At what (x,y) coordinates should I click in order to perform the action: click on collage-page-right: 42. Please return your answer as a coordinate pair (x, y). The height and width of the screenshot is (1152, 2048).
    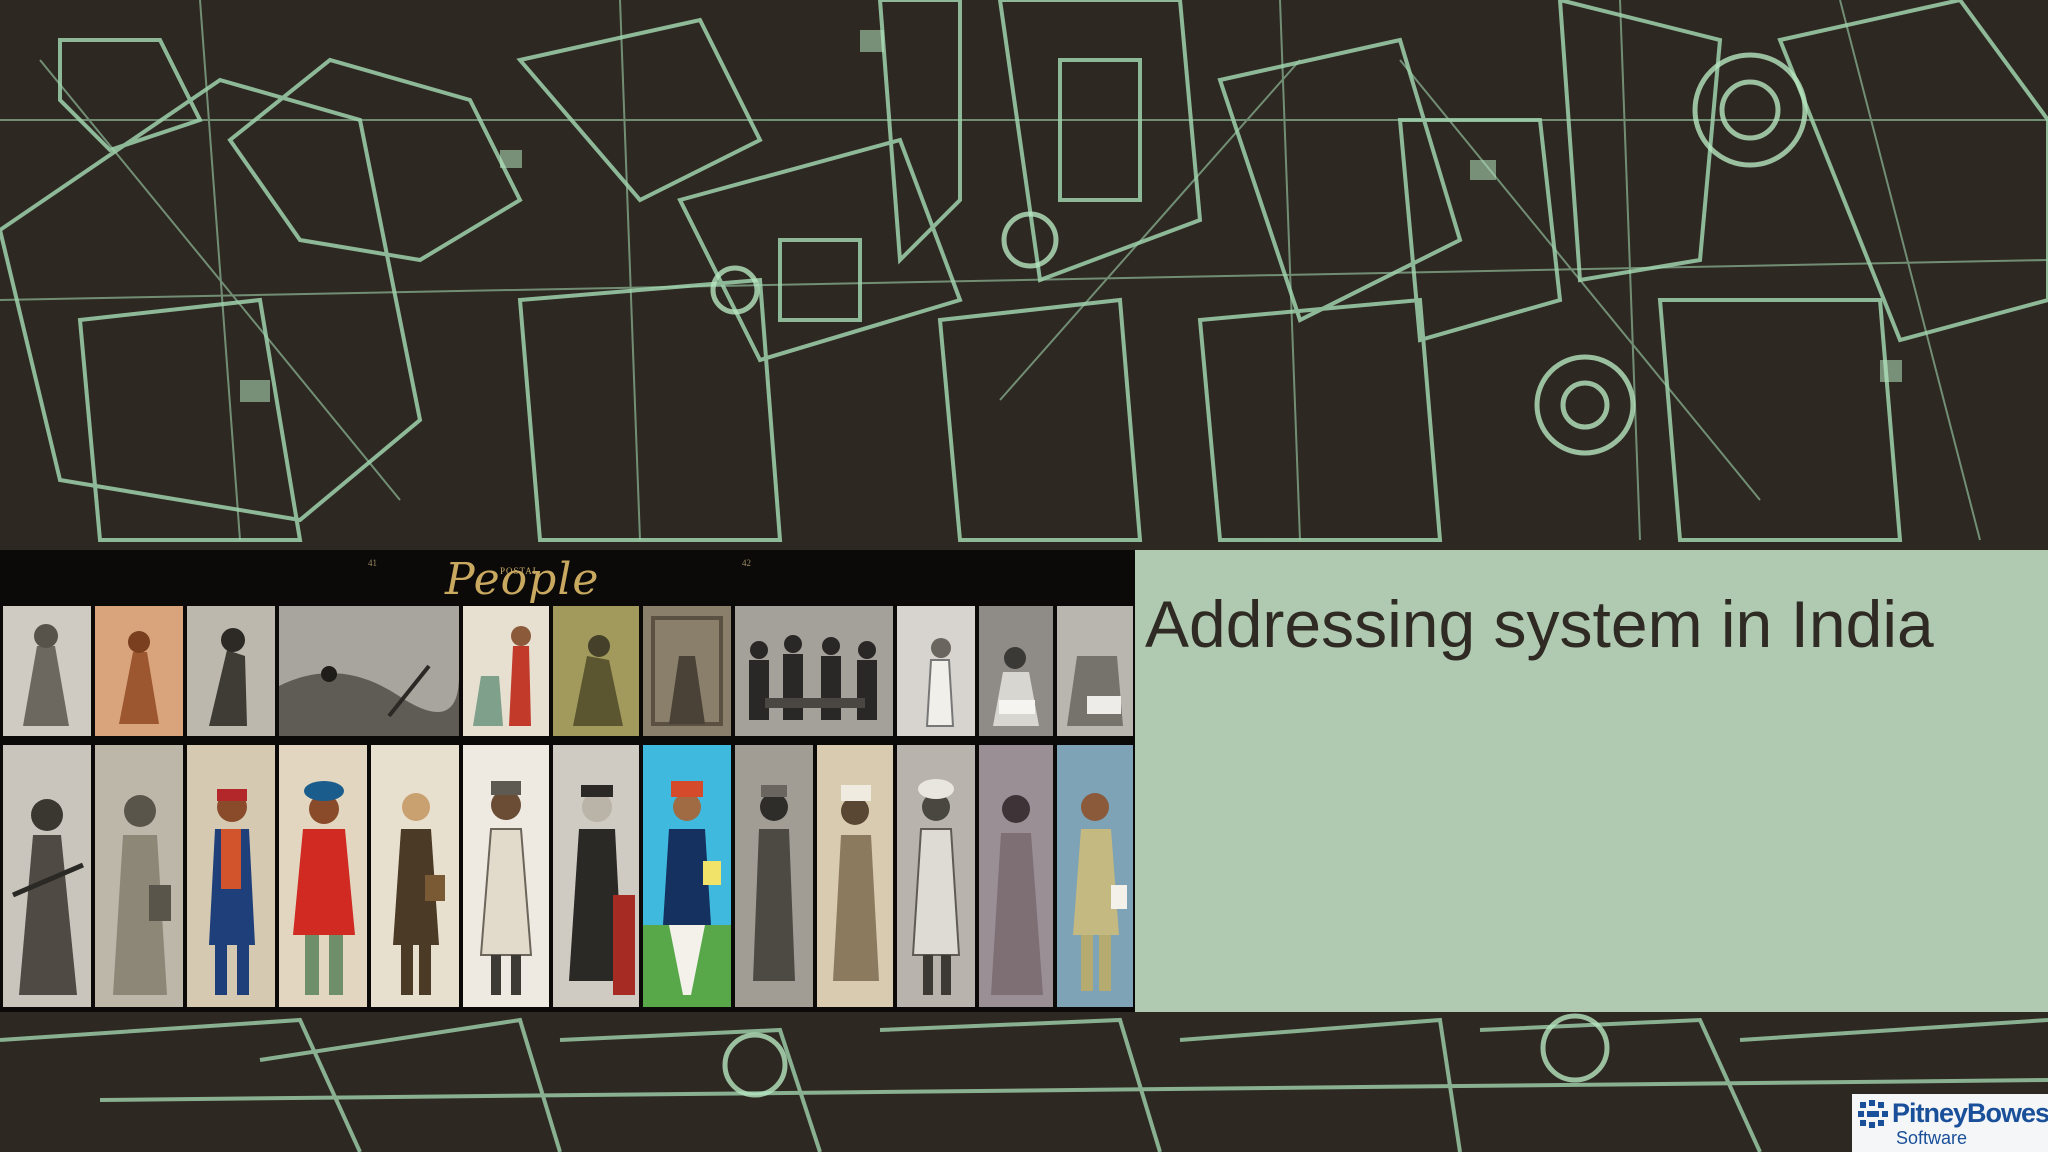
    Looking at the image, I should click on (746, 563).